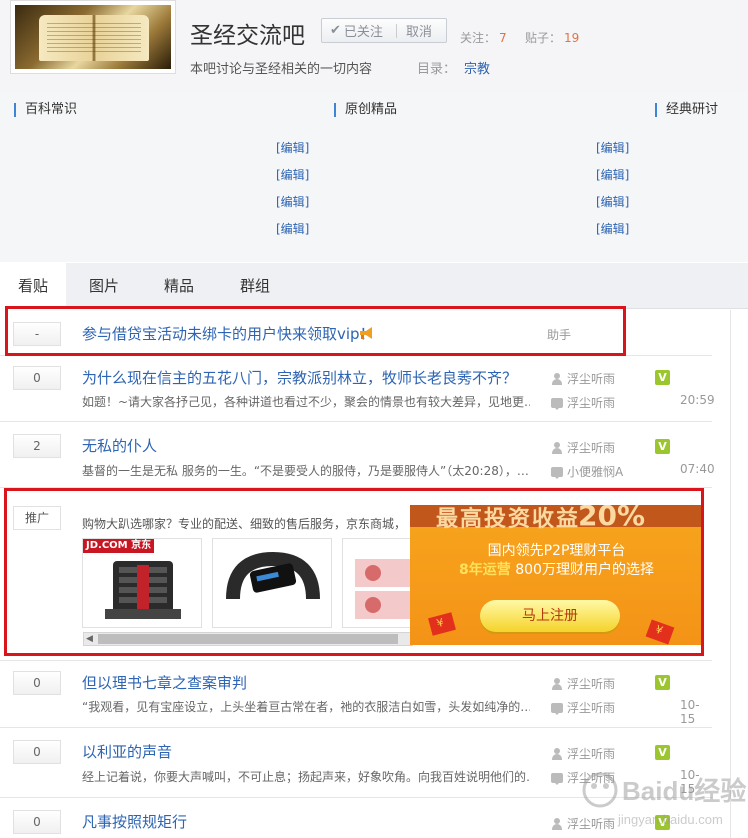 This screenshot has height=838, width=748. Describe the element at coordinates (335, 30) in the screenshot. I see `checkmark-icon: ✔` at that location.